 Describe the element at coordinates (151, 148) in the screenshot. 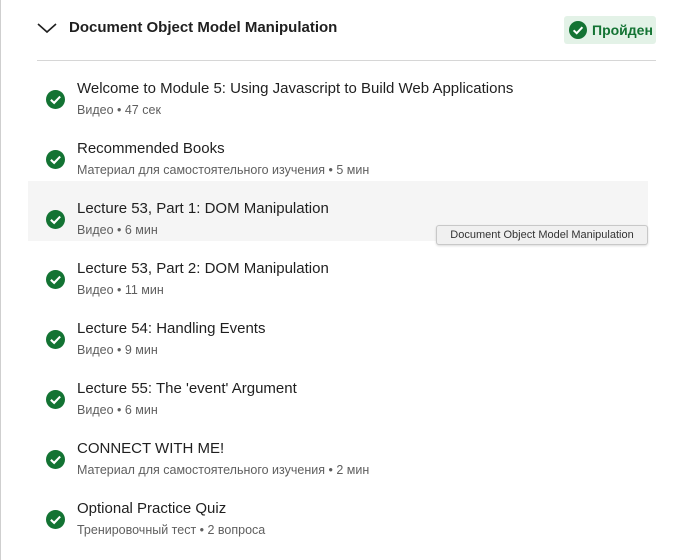

I see `item-title: Recommended Books` at that location.